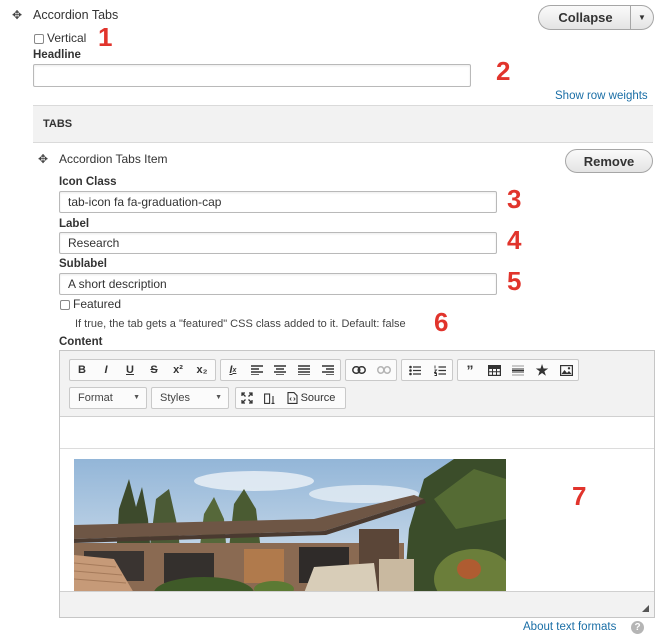 The height and width of the screenshot is (637, 662). Describe the element at coordinates (357, 604) in the screenshot. I see `editor-status-bar` at that location.